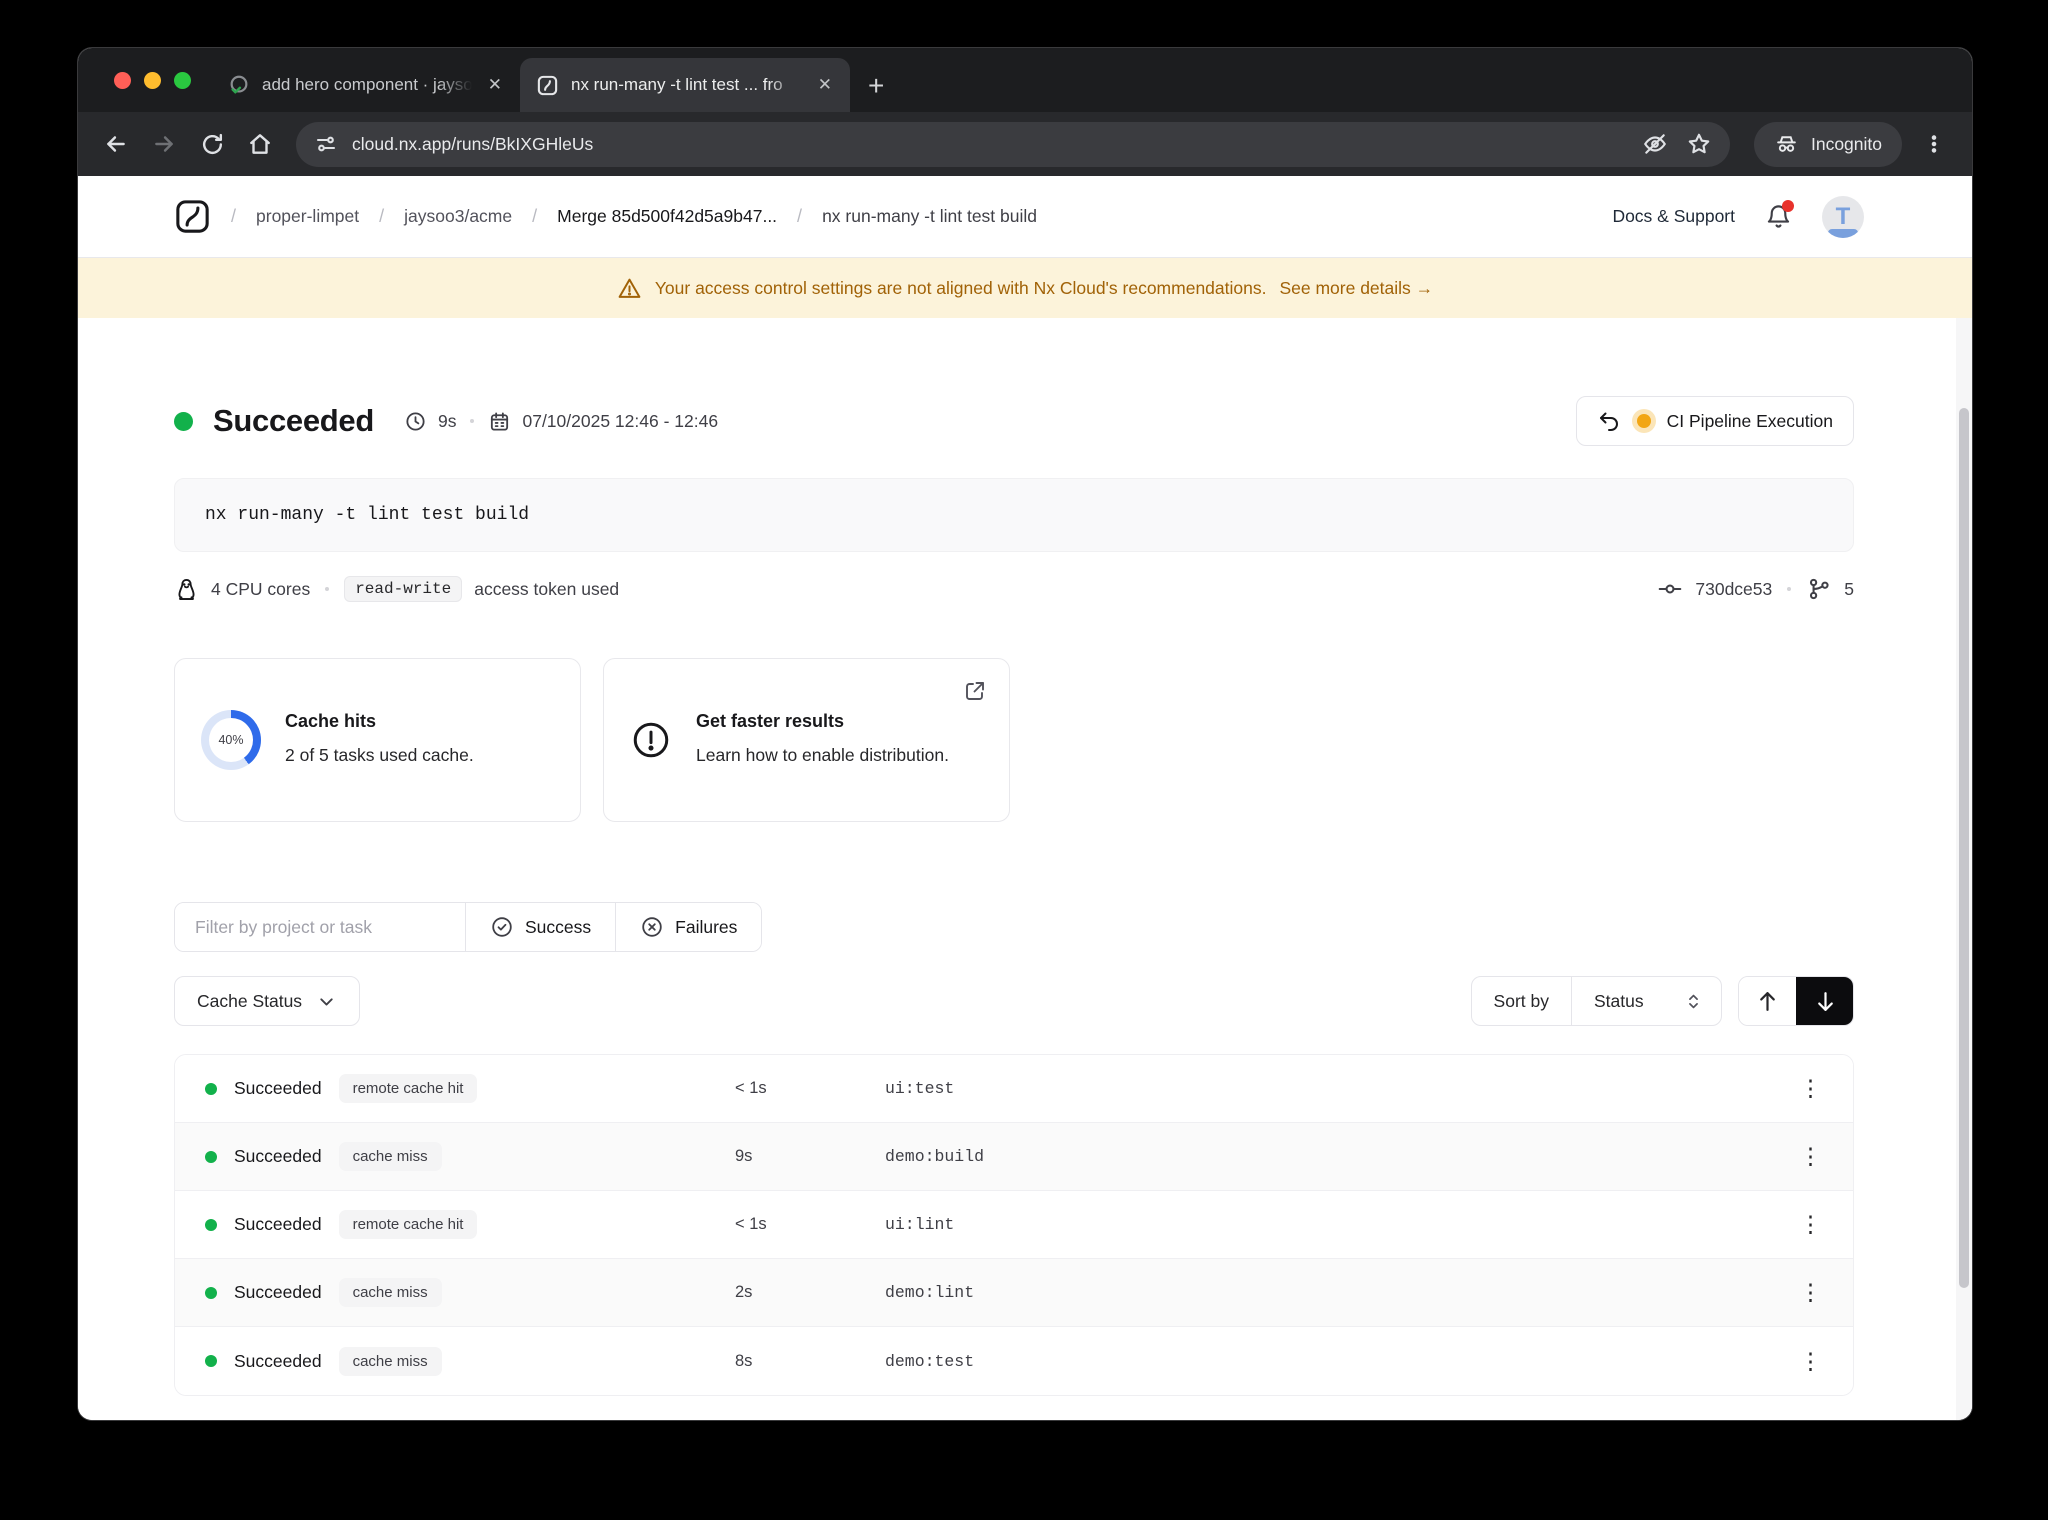  What do you see at coordinates (751, 1224) in the screenshot?
I see `row-duration: < 1s` at bounding box center [751, 1224].